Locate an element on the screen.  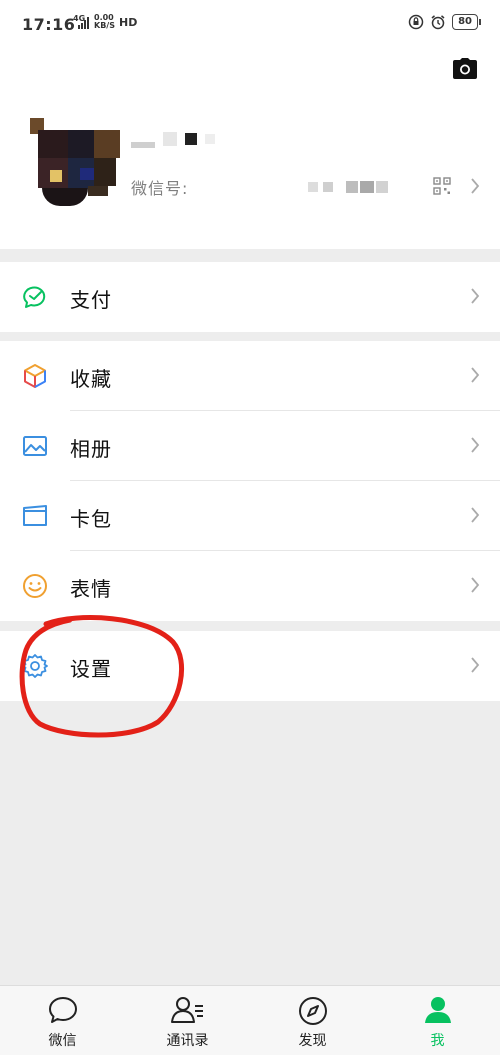
wechat-id-row: 微信号: is located at coordinates (279, 187).